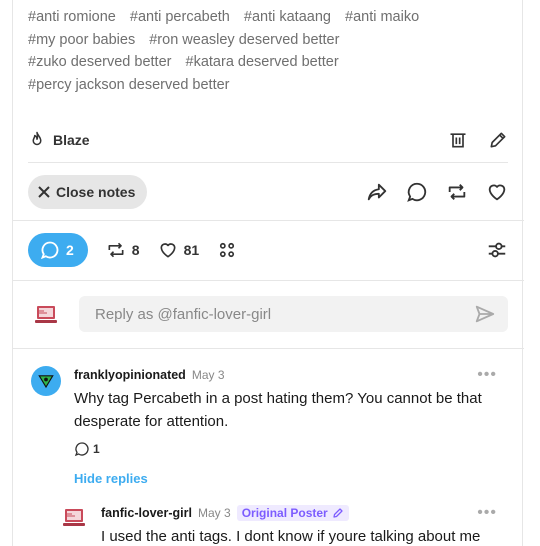  I want to click on close-notes-label: Close notes, so click(96, 192).